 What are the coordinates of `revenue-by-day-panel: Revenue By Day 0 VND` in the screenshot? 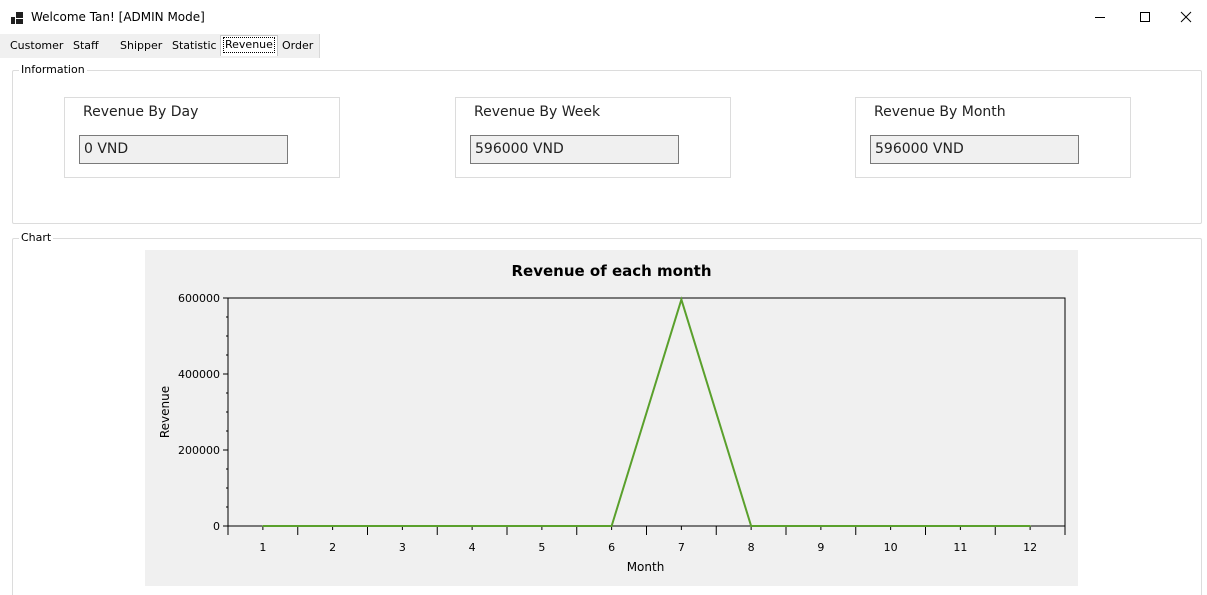 It's located at (202, 137).